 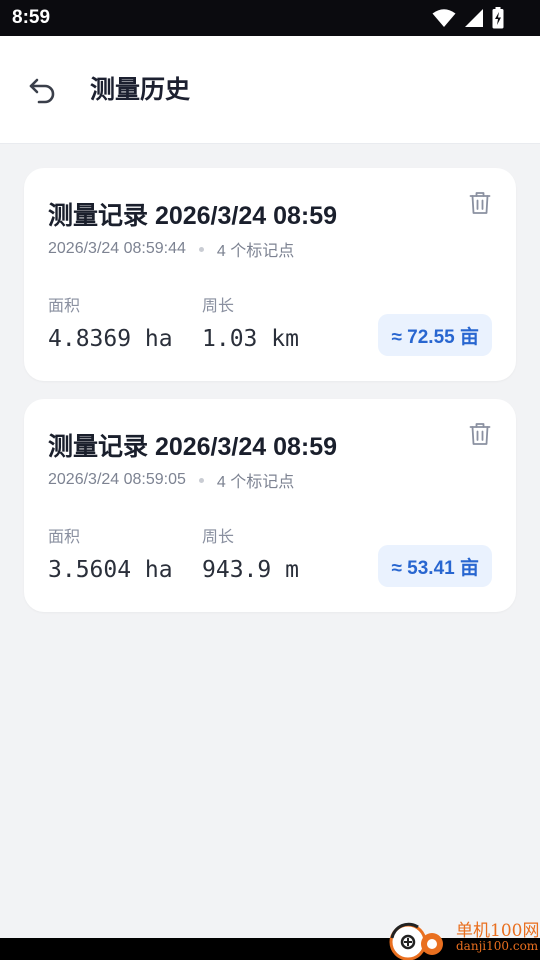 What do you see at coordinates (498, 931) in the screenshot?
I see `watermark-site-name: 单机100网` at bounding box center [498, 931].